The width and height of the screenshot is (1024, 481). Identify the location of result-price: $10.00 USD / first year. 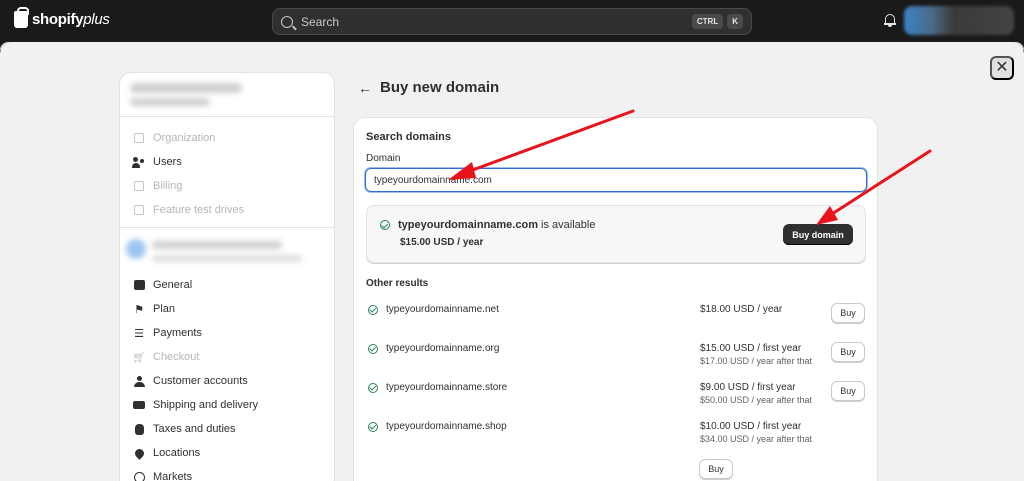
(751, 426).